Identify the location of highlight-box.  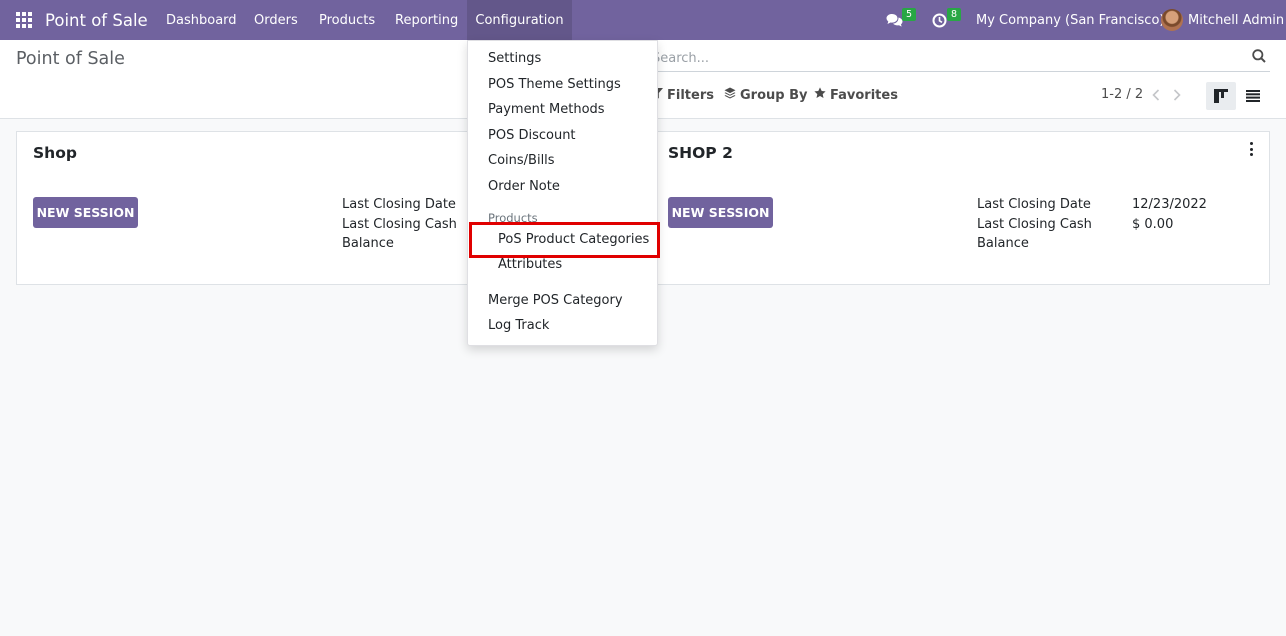
(564, 240).